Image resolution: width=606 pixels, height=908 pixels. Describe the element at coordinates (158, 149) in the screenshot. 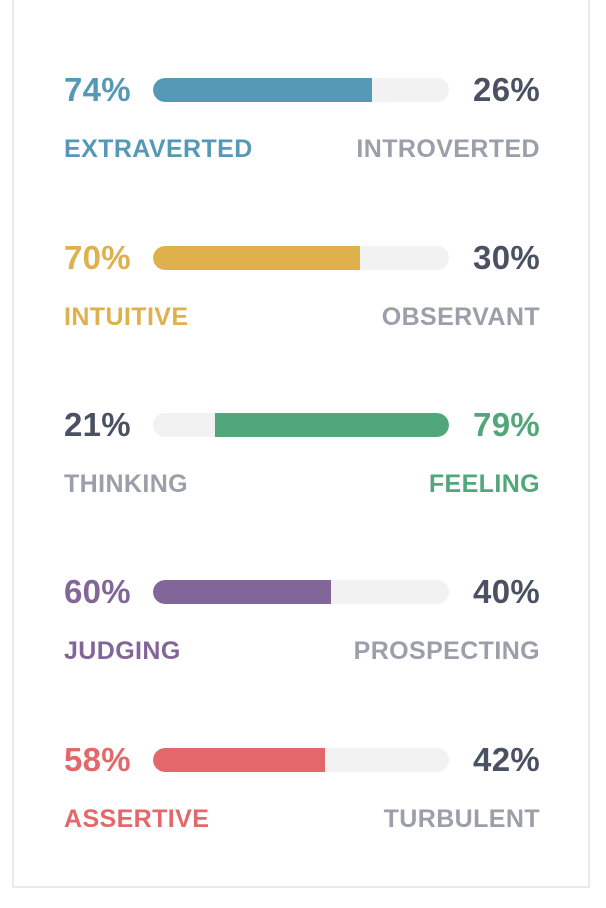

I see `extraverted-label: EXTRAVERTED` at that location.